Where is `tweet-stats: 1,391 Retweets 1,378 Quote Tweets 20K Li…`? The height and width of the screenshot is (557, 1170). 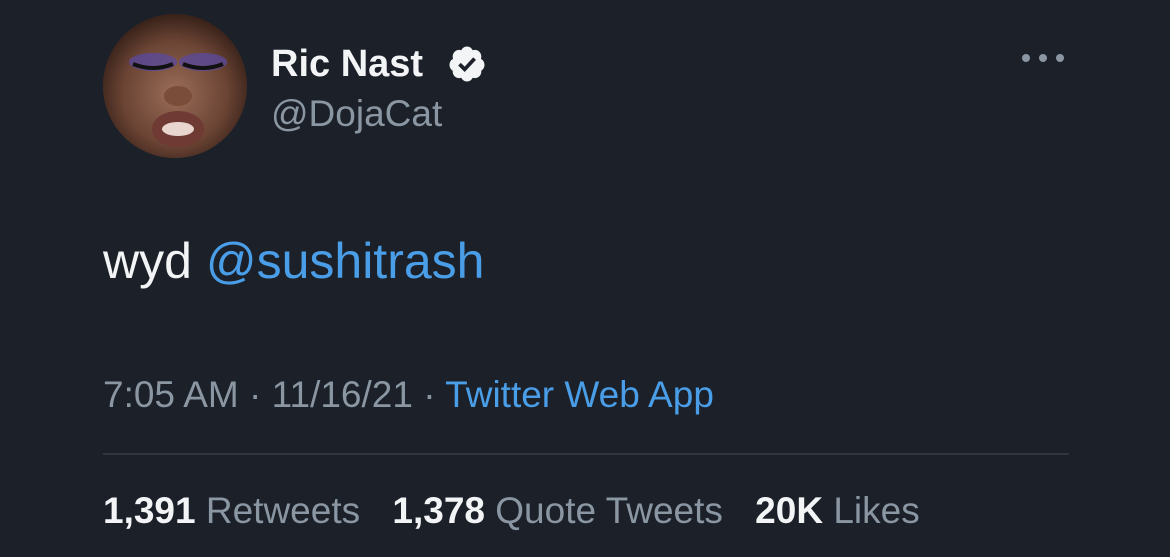
tweet-stats: 1,391 Retweets 1,378 Quote Tweets 20K Li… is located at coordinates (522, 511).